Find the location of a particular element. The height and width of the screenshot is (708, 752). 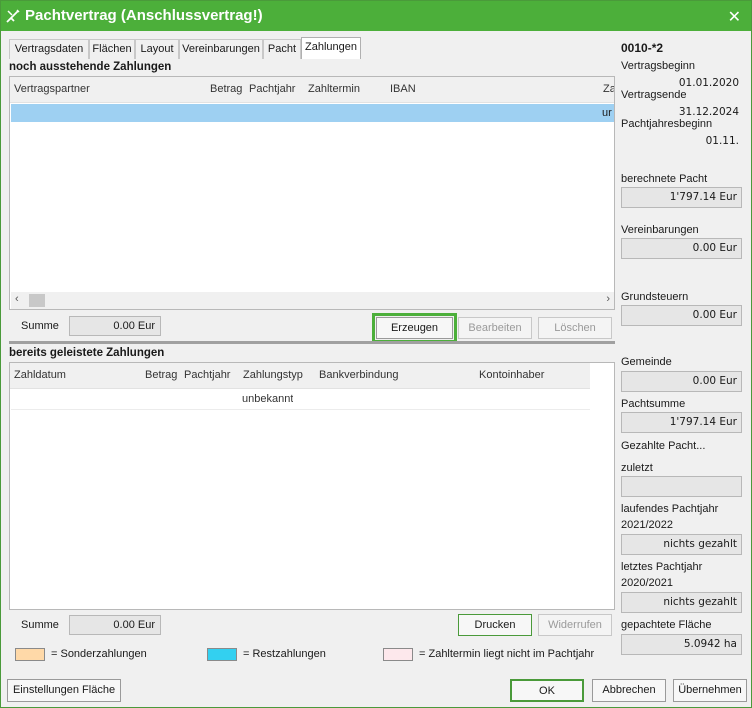

create-button: Erzeugen is located at coordinates (414, 328).